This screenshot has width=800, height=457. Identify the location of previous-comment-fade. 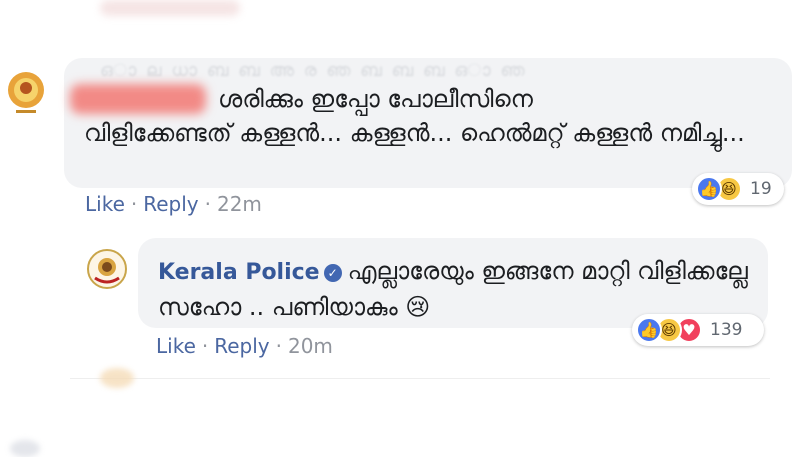
(170, 8).